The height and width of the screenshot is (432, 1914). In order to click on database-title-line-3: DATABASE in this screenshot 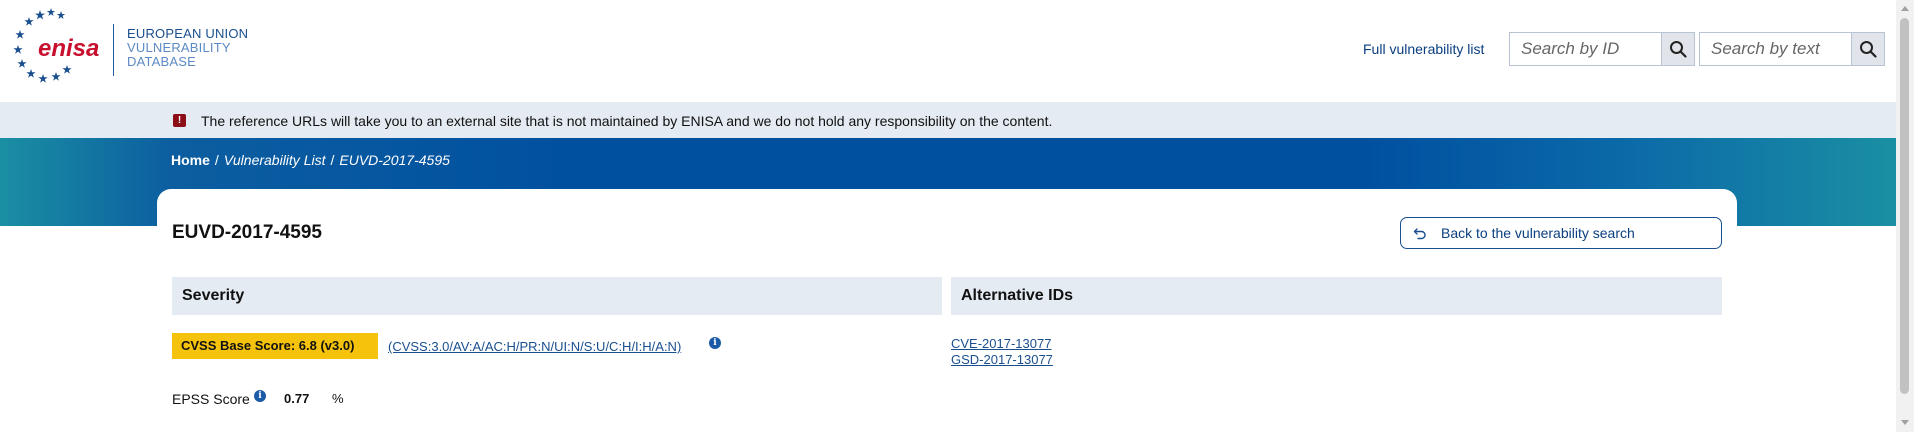, I will do `click(162, 61)`.